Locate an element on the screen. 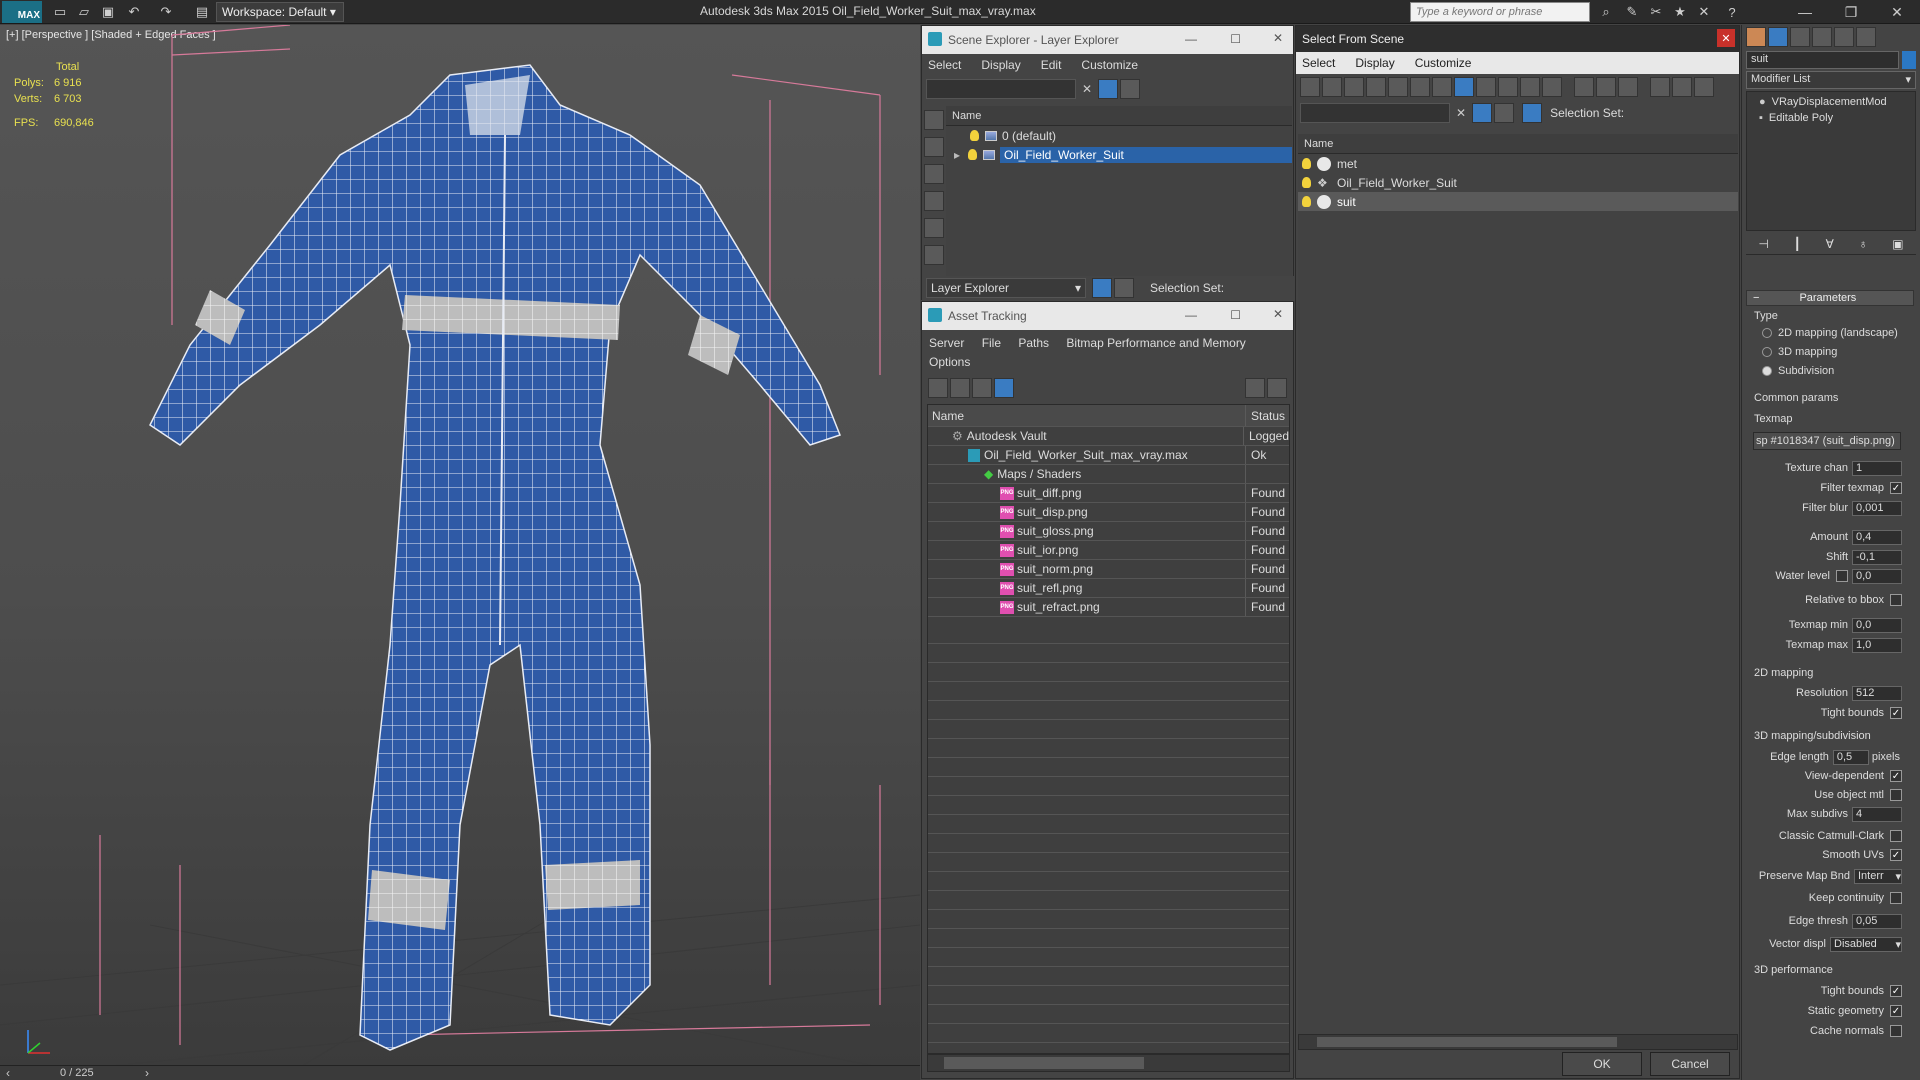 The image size is (1920, 1080). detail-view-icon is located at coordinates (982, 388).